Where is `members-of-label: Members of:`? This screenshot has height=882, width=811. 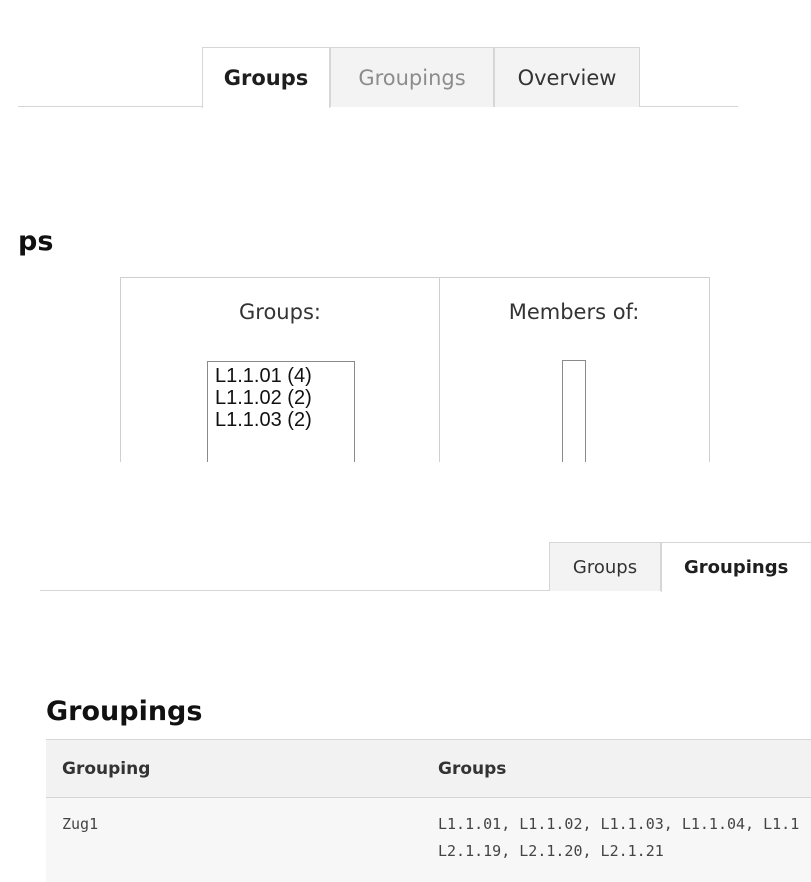 members-of-label: Members of: is located at coordinates (574, 312).